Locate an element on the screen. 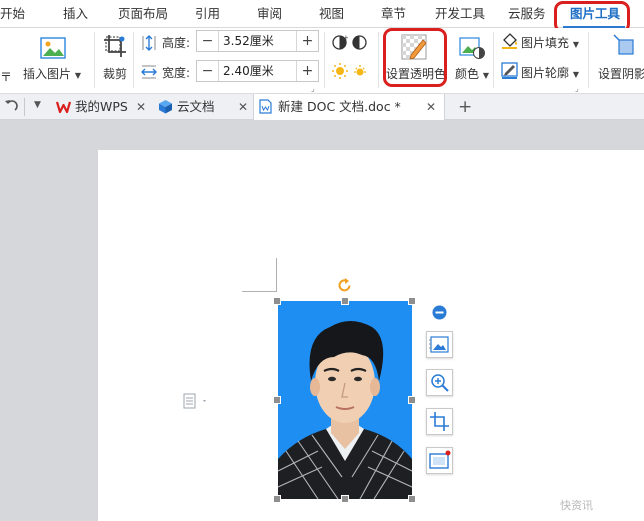  layout-options-icon is located at coordinates (196, 402).